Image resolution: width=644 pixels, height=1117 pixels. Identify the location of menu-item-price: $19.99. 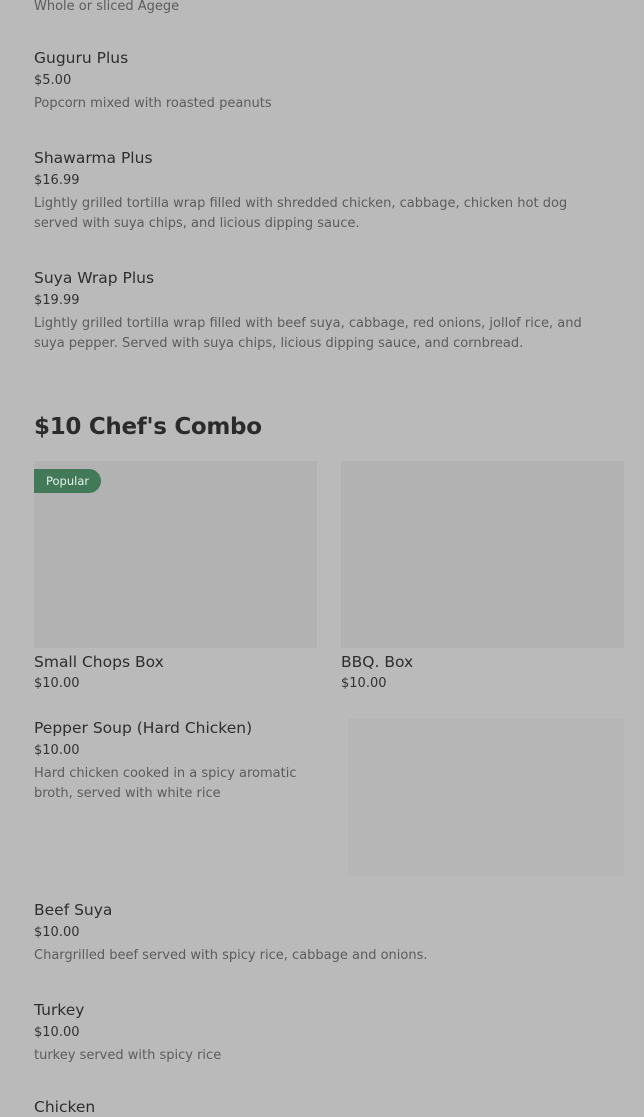
(57, 300).